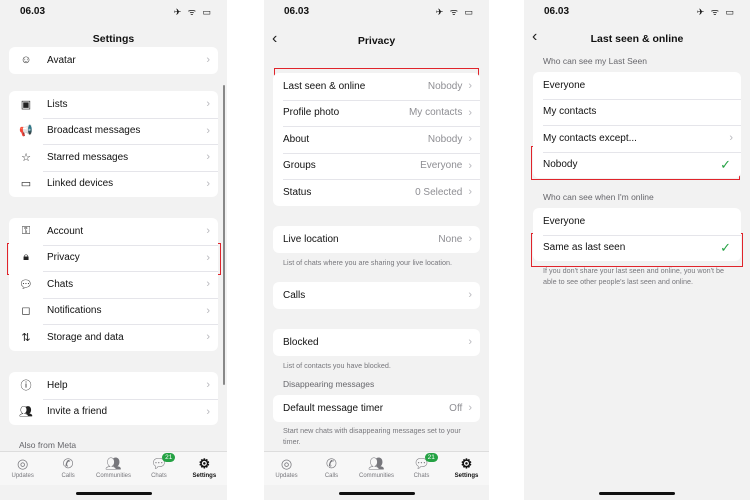 This screenshot has width=750, height=500. I want to click on list-item-nobody: Nobody ✓, so click(637, 165).